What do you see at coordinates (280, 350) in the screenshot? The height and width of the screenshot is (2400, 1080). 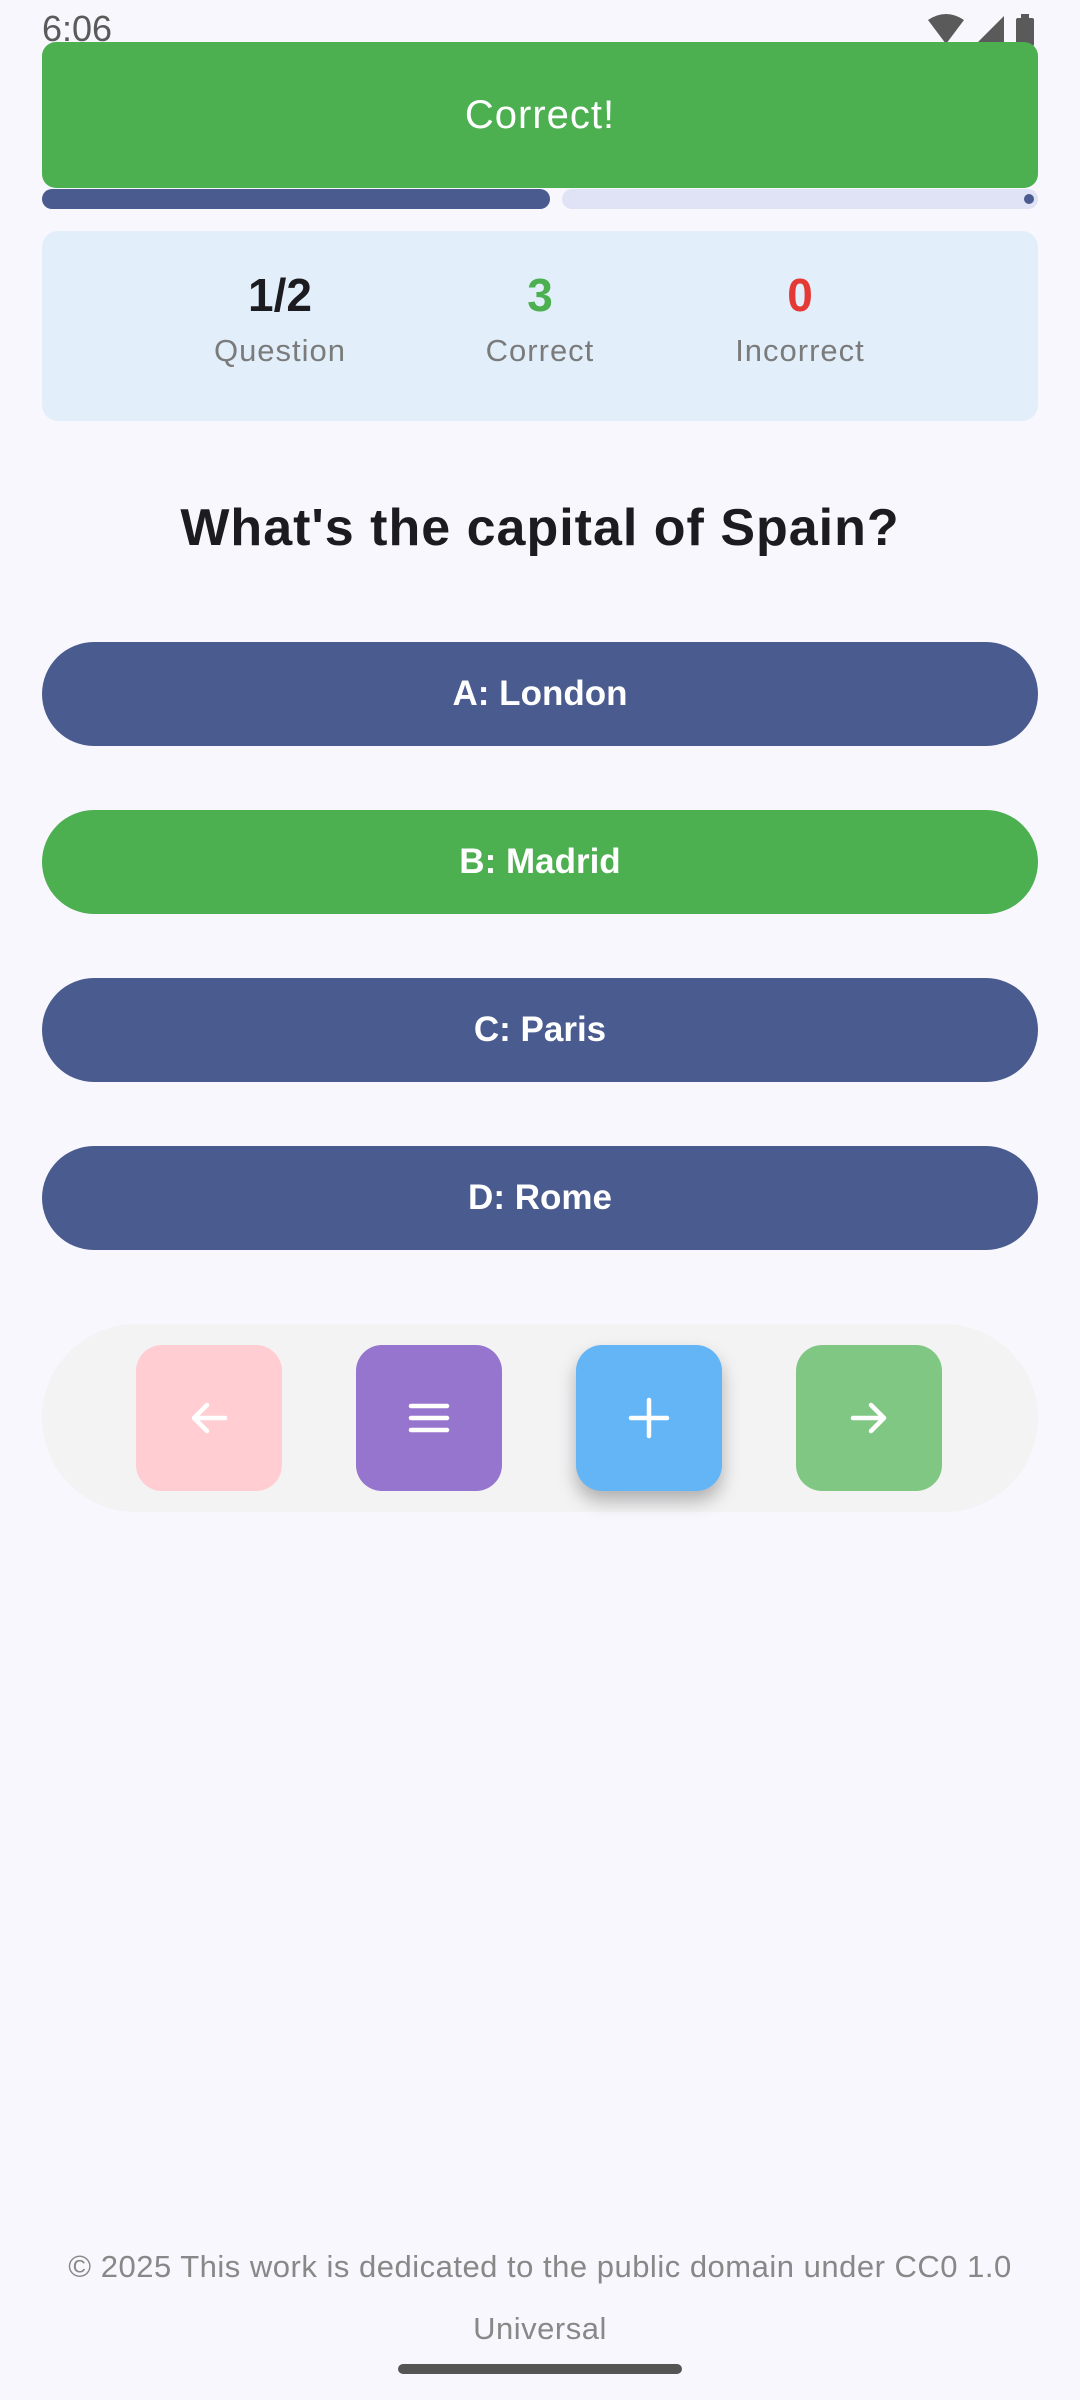 I see `stat-question-label: Question` at bounding box center [280, 350].